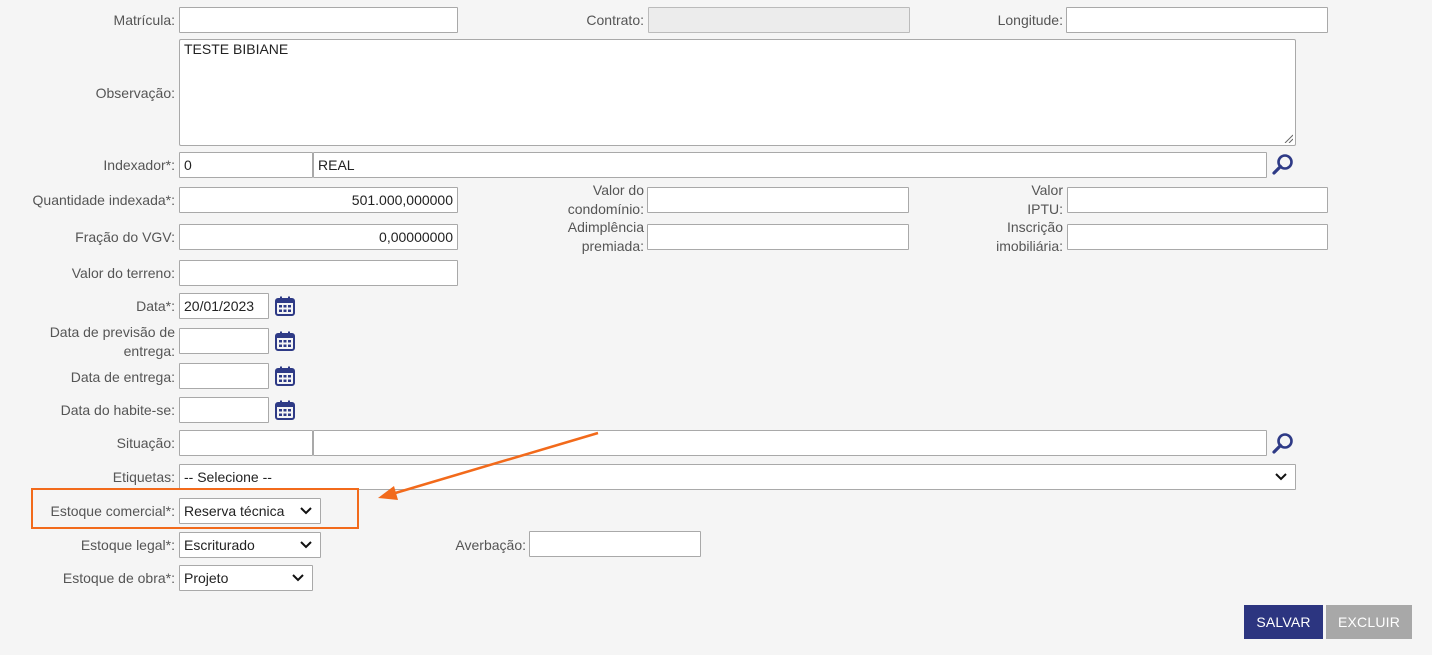 Image resolution: width=1432 pixels, height=655 pixels. I want to click on averbacao-label: Averbação:, so click(490, 545).